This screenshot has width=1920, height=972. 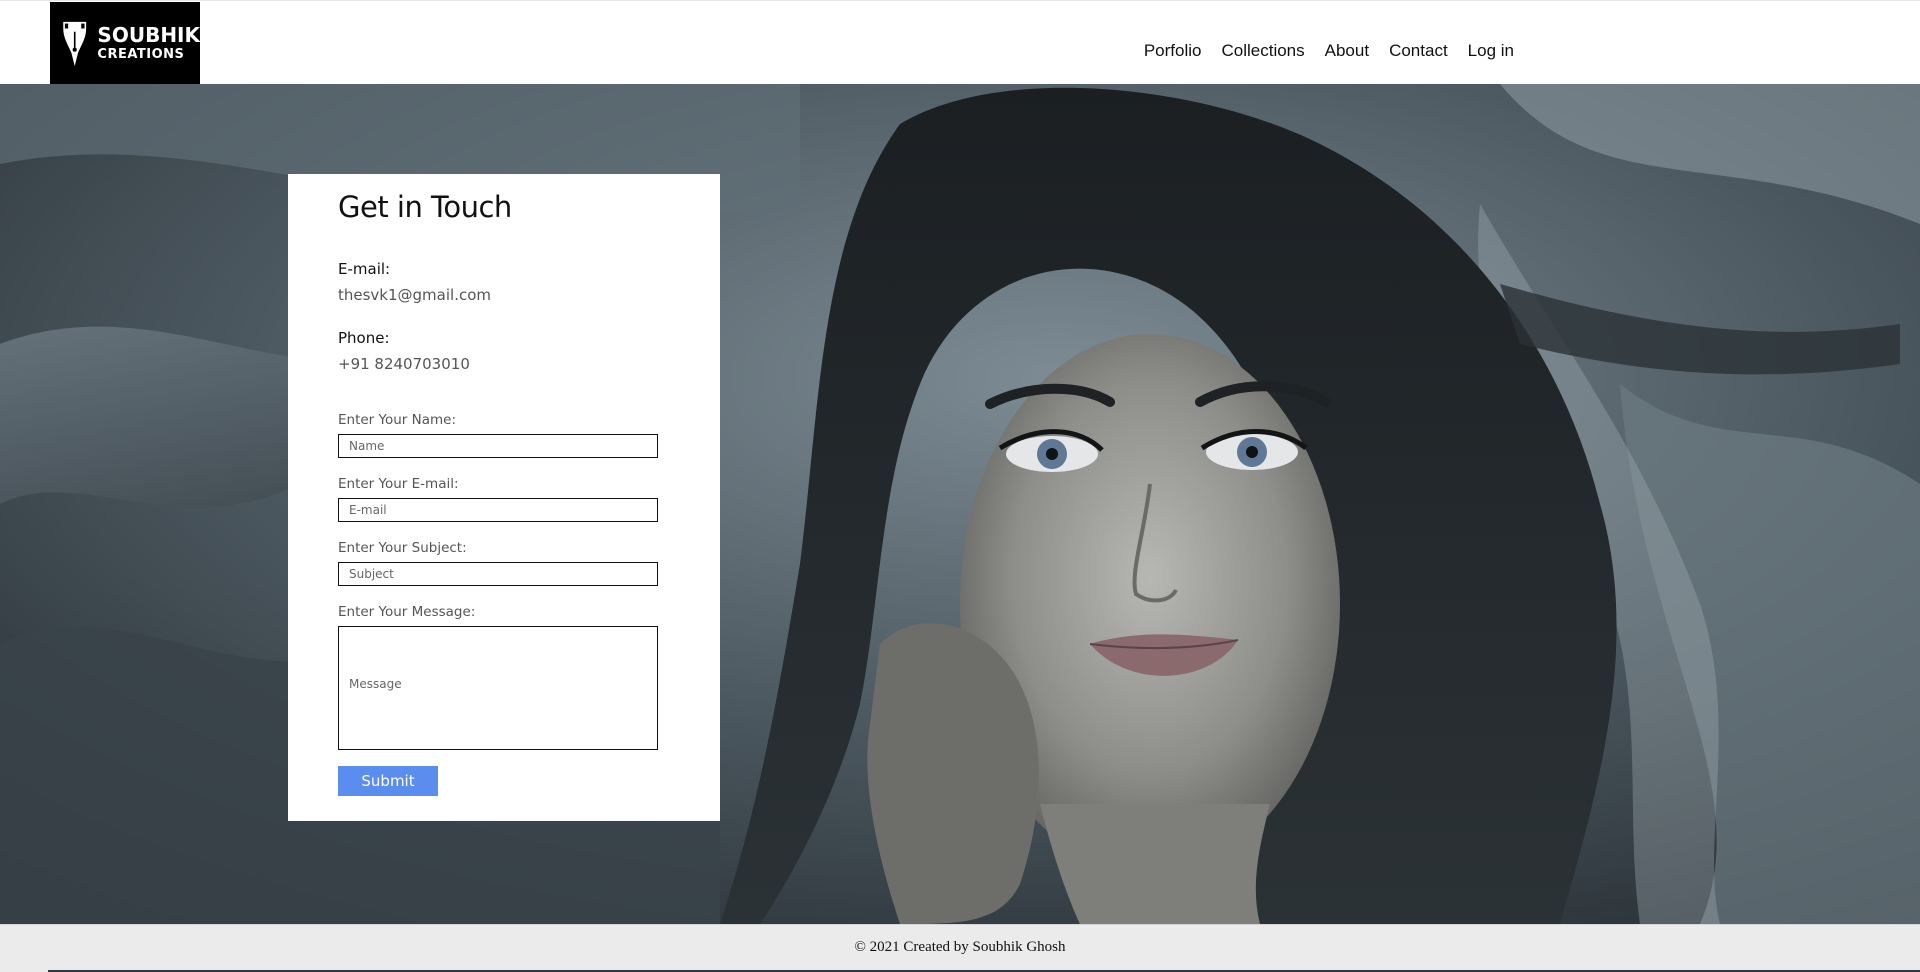 What do you see at coordinates (148, 35) in the screenshot?
I see `brand-name-line1: SOUBHIK` at bounding box center [148, 35].